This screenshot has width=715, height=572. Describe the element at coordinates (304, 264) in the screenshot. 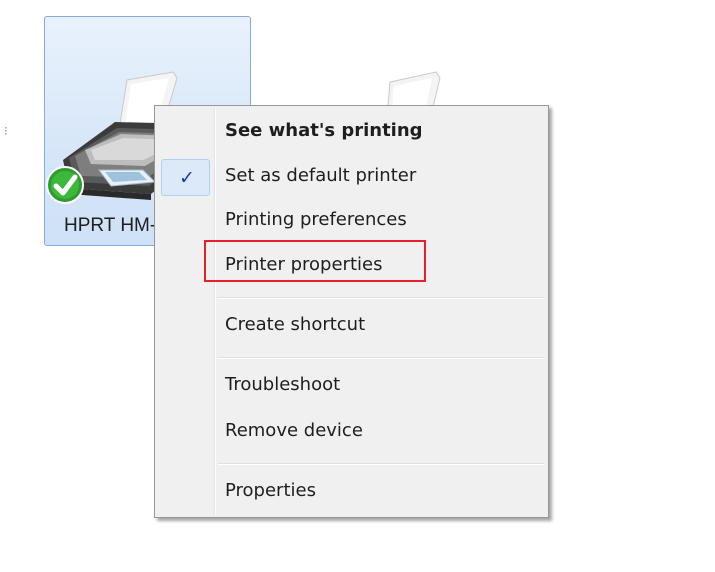

I see `menu-item-label: Printer properties` at that location.